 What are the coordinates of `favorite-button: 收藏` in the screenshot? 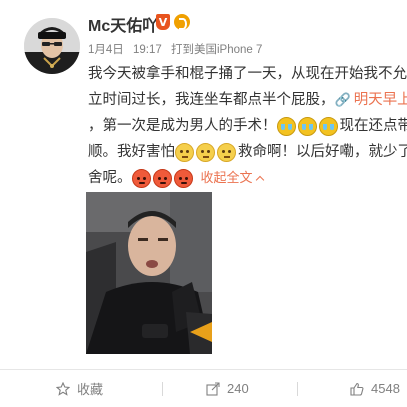 It's located at (79, 388).